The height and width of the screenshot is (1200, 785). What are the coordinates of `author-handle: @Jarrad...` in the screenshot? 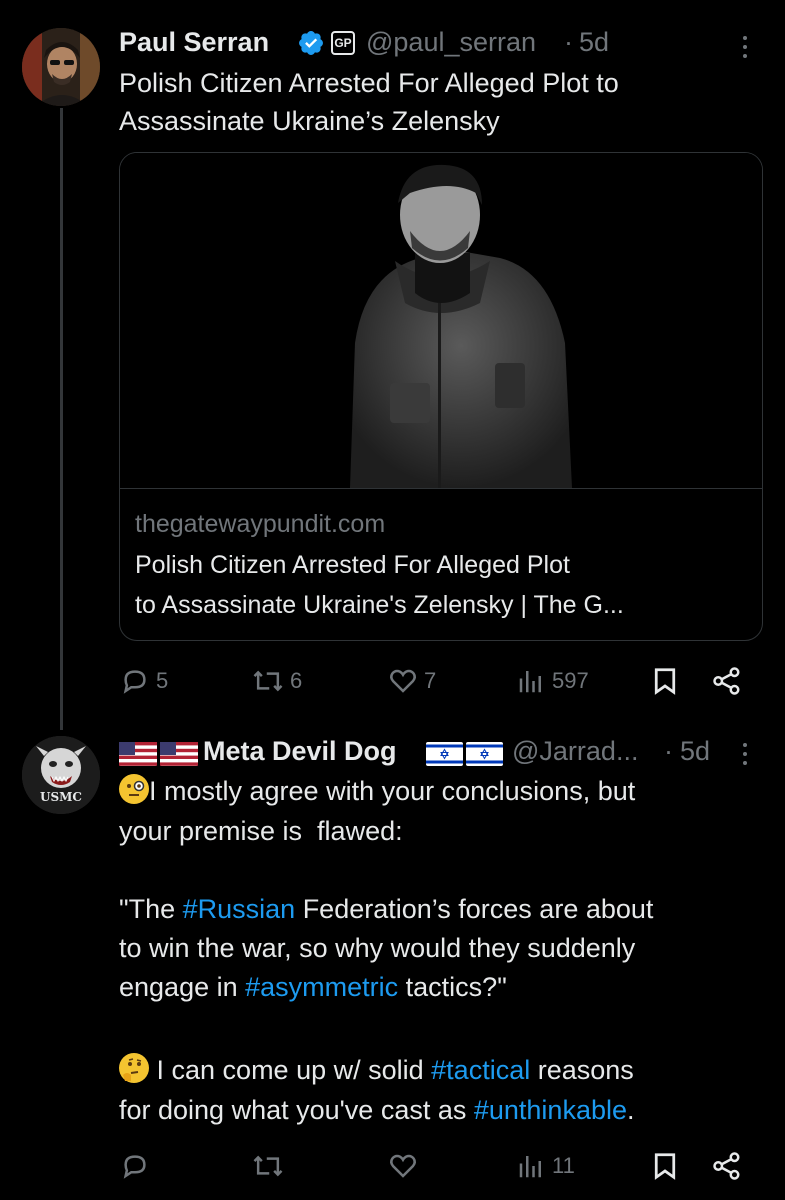 It's located at (575, 751).